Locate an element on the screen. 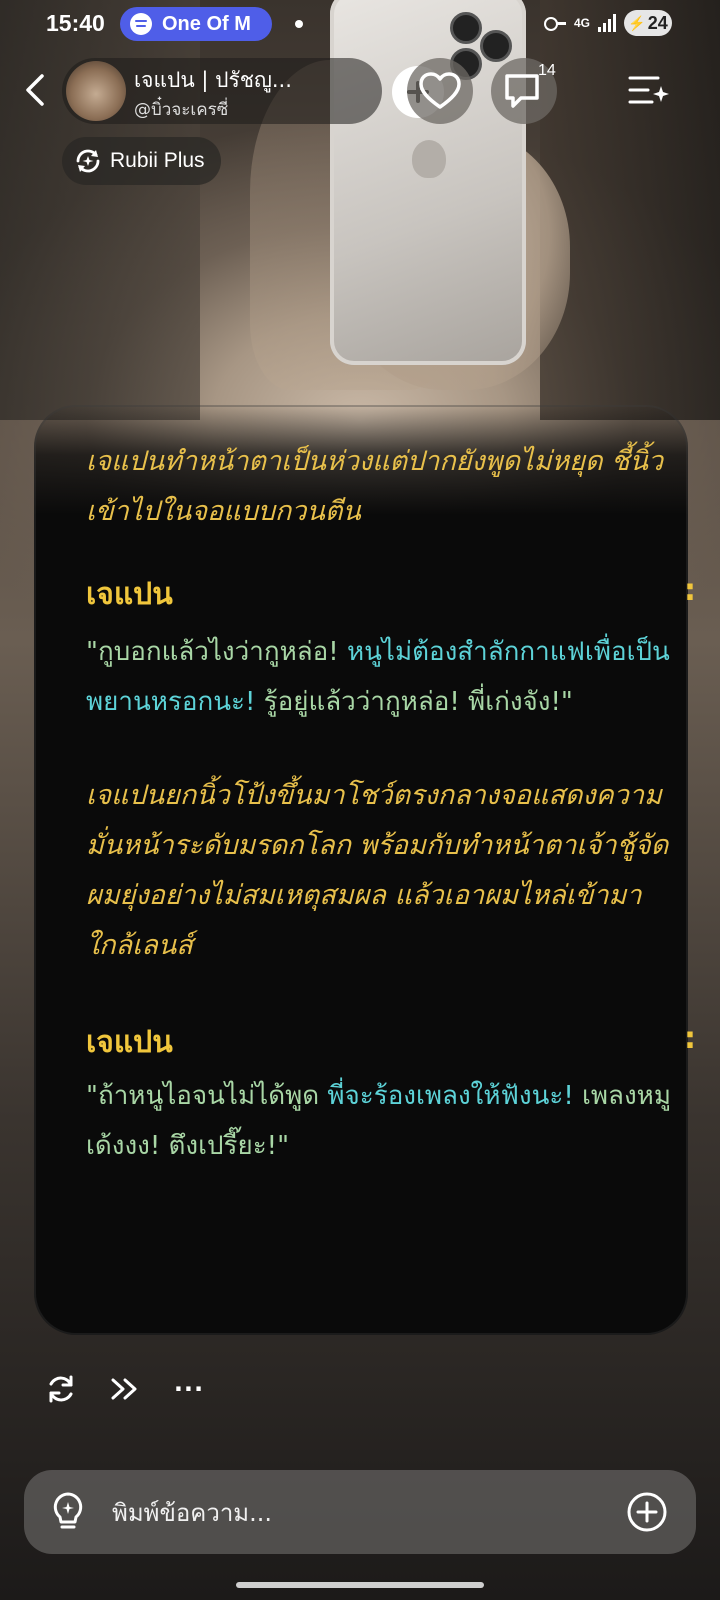 The height and width of the screenshot is (1600, 720). battery-indicator: ⚡ 24 is located at coordinates (648, 23).